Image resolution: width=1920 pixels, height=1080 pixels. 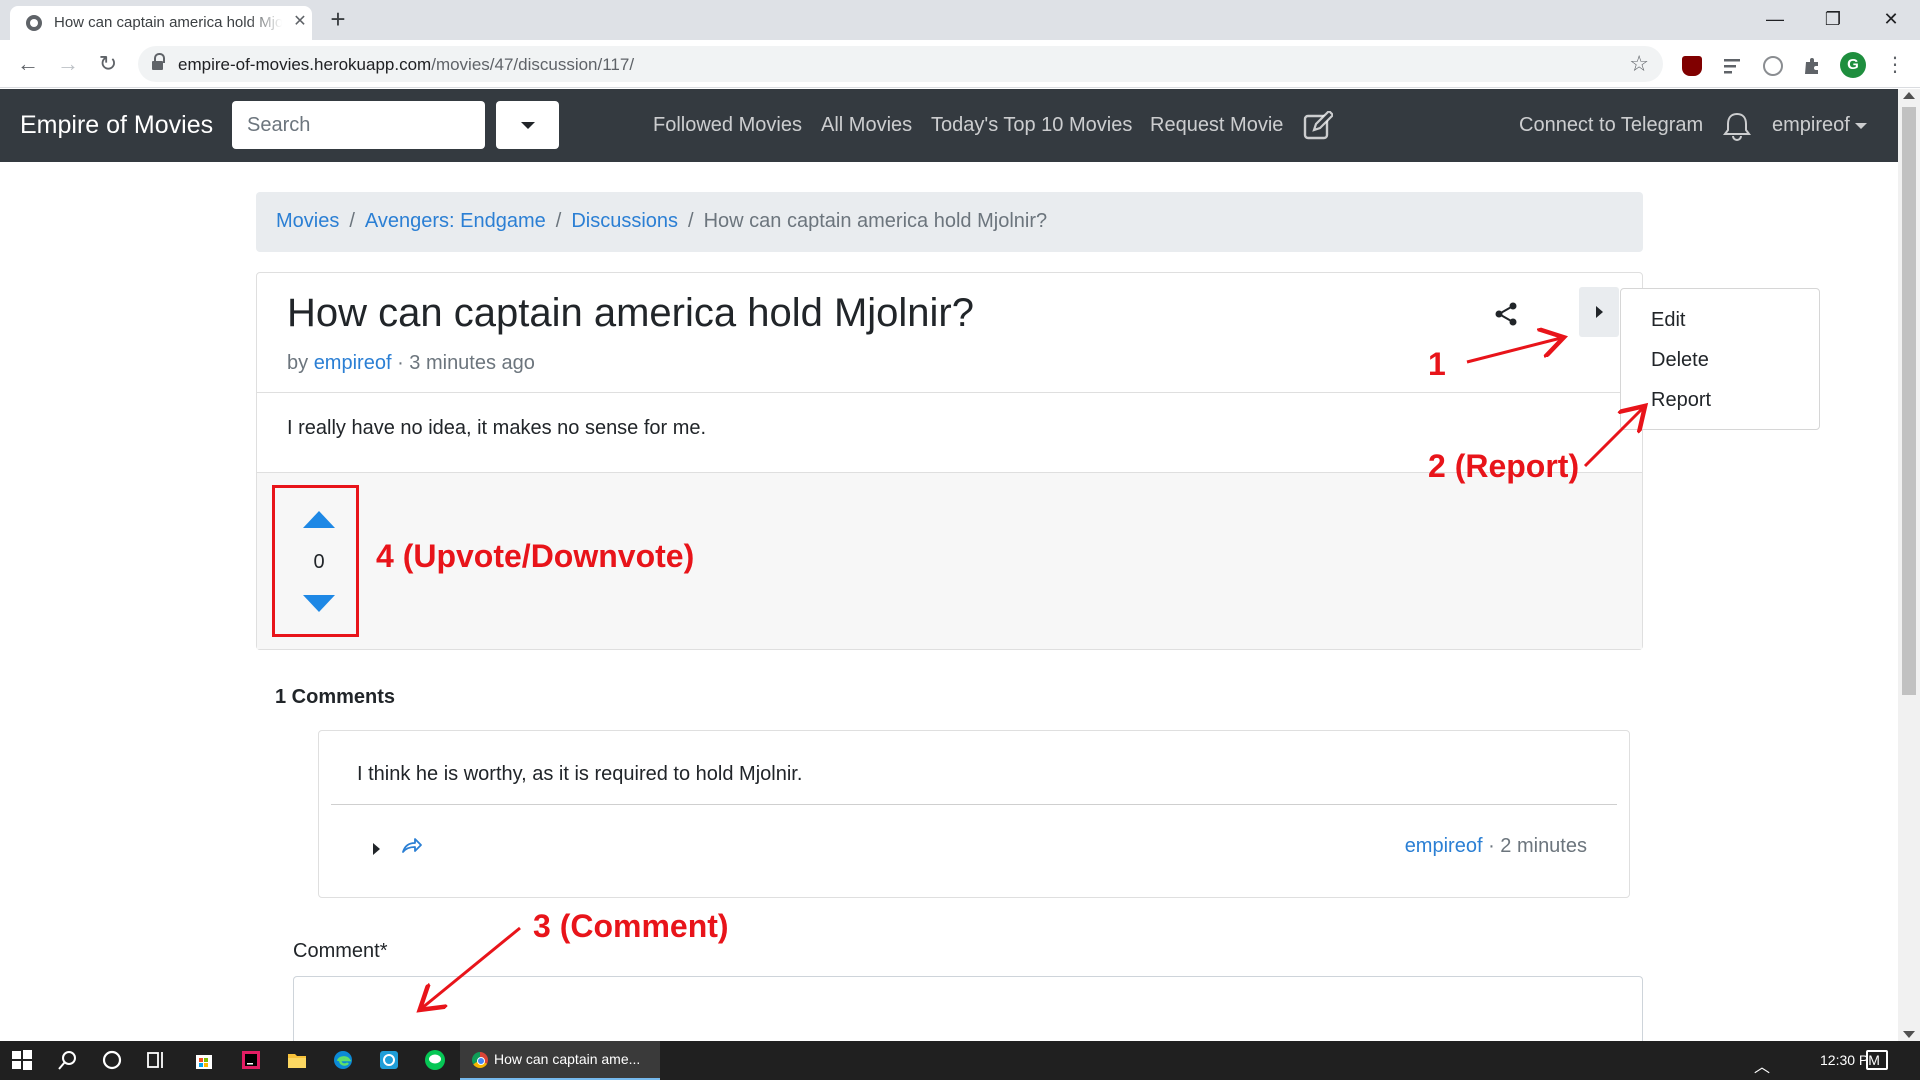 What do you see at coordinates (412, 846) in the screenshot?
I see `reply-share-icon` at bounding box center [412, 846].